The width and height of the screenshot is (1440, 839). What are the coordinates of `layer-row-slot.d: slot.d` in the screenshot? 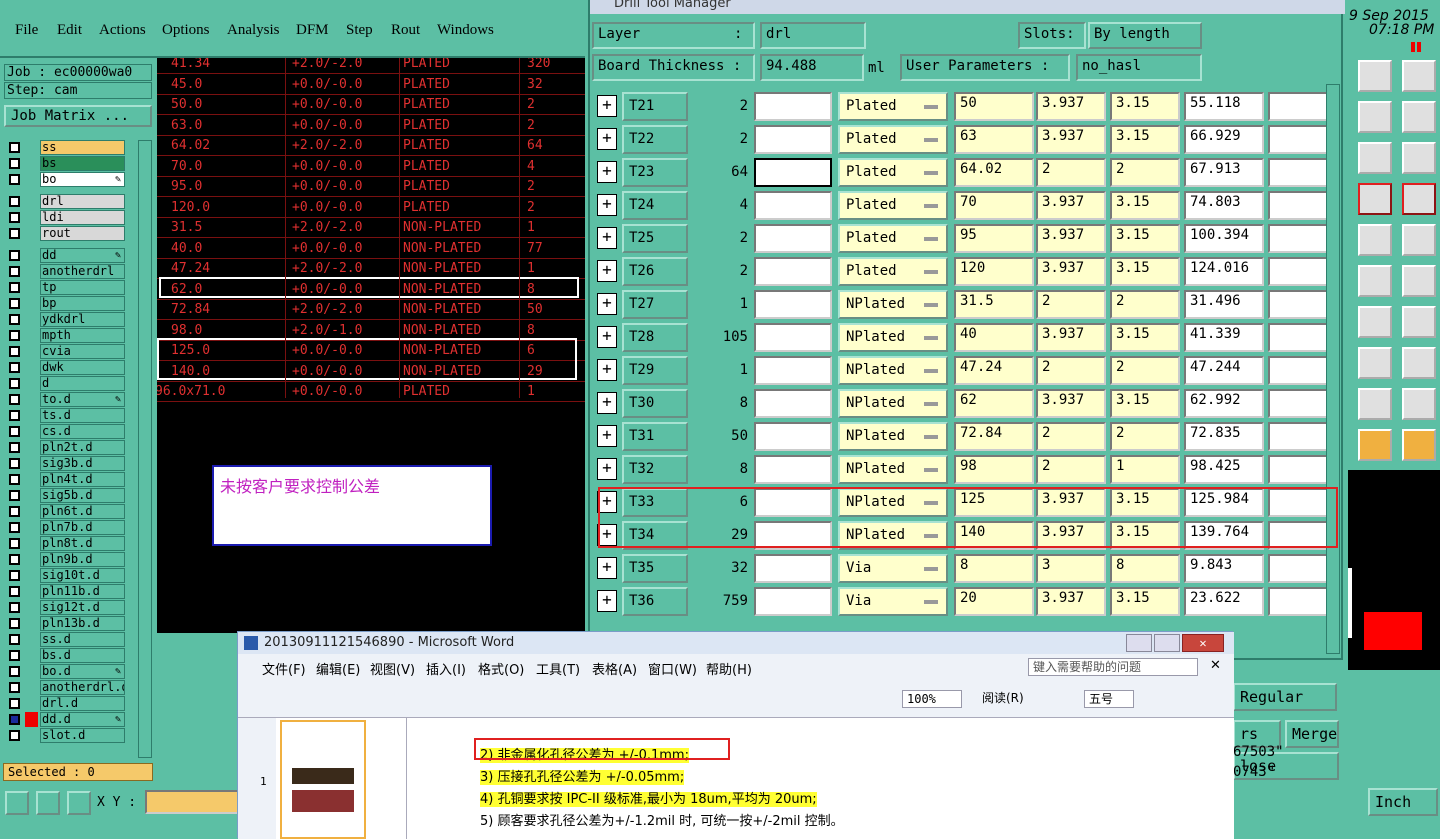 It's located at (65, 735).